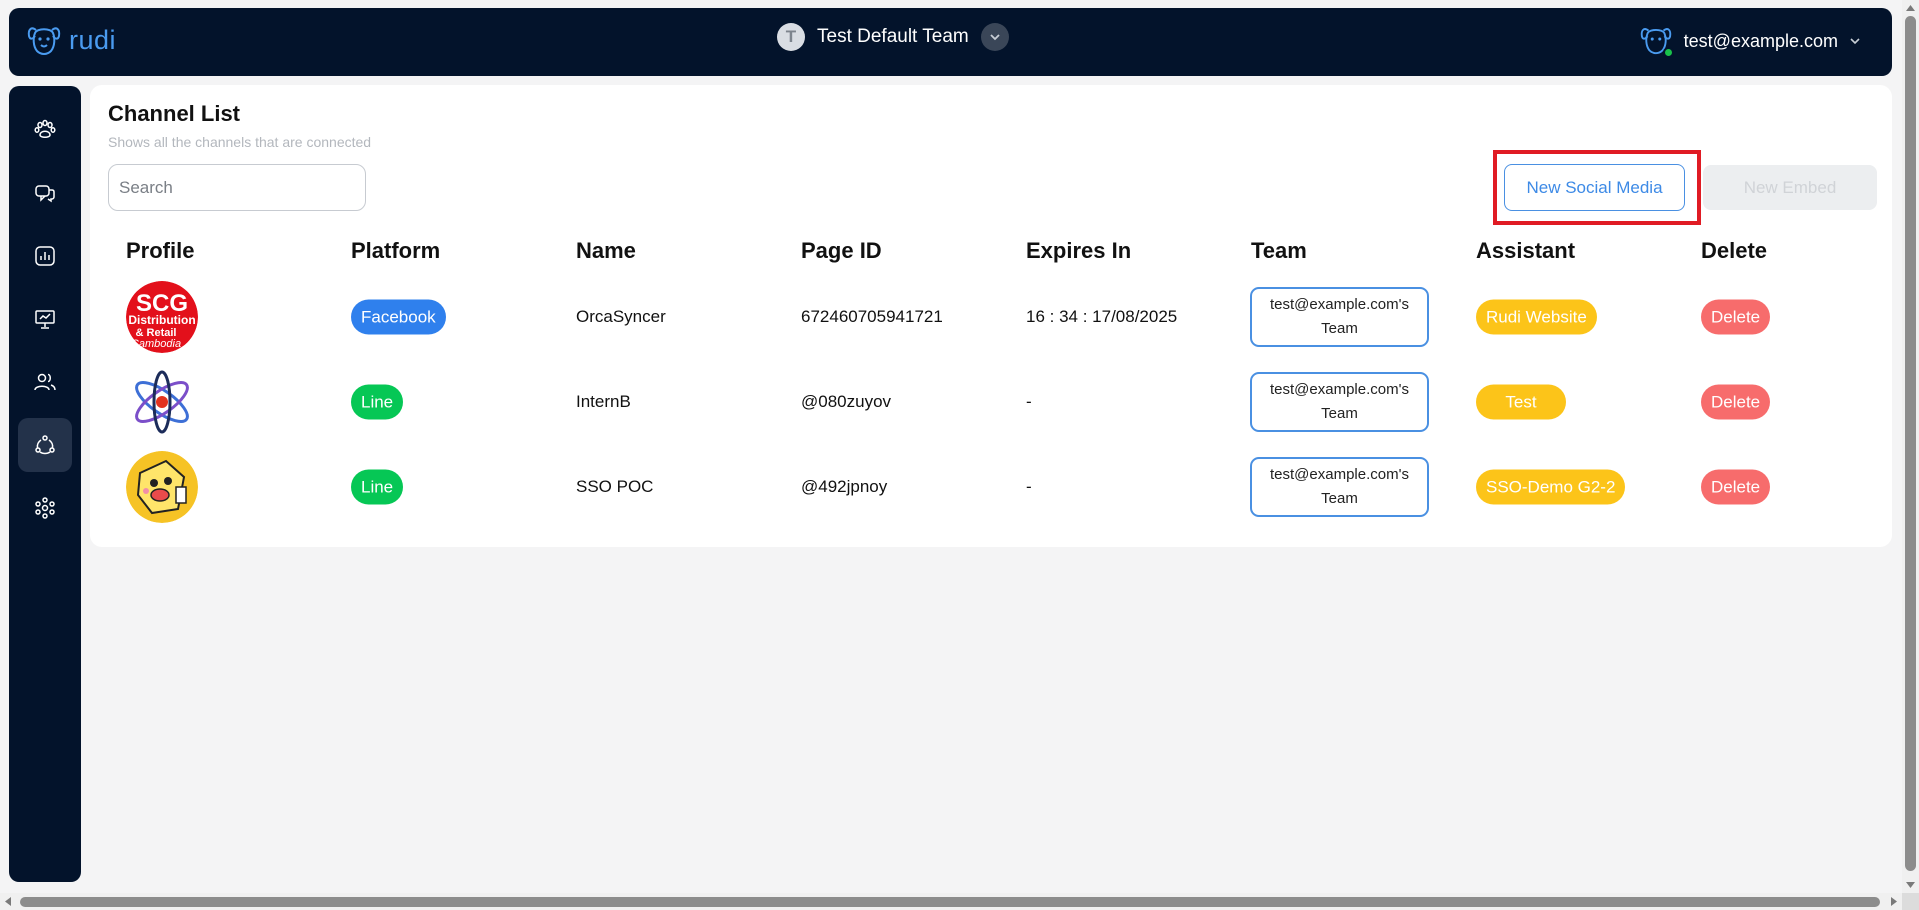 The height and width of the screenshot is (910, 1919). I want to click on vertical-scroll-thumb, so click(1910, 443).